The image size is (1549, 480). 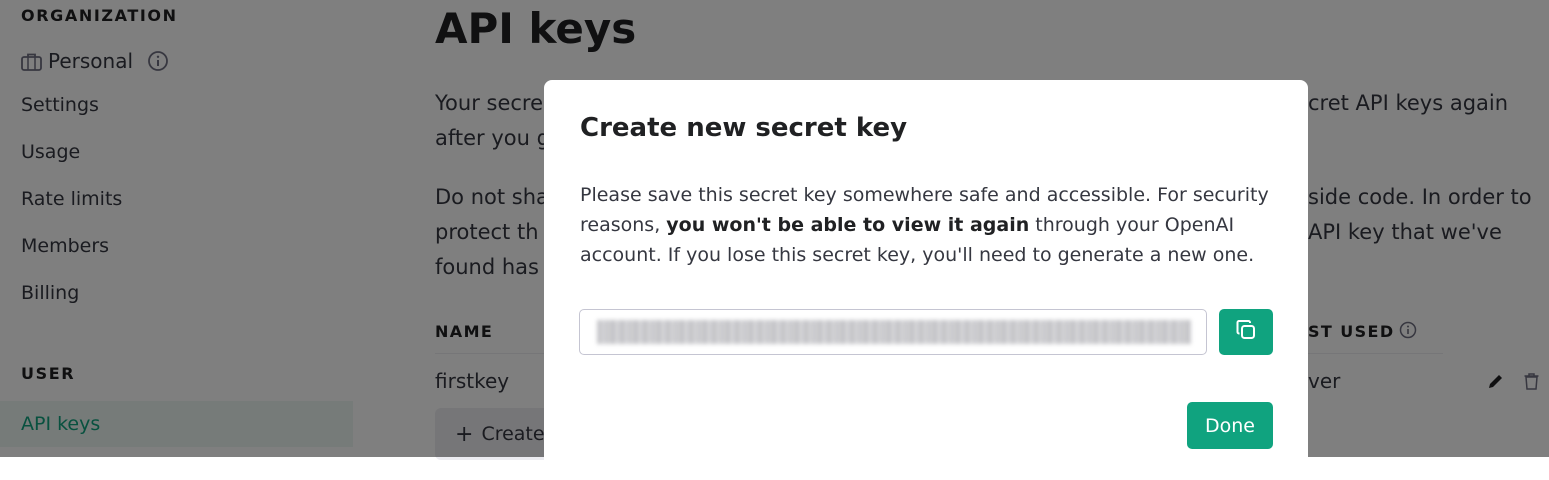 I want to click on redacted-key-value, so click(x=894, y=332).